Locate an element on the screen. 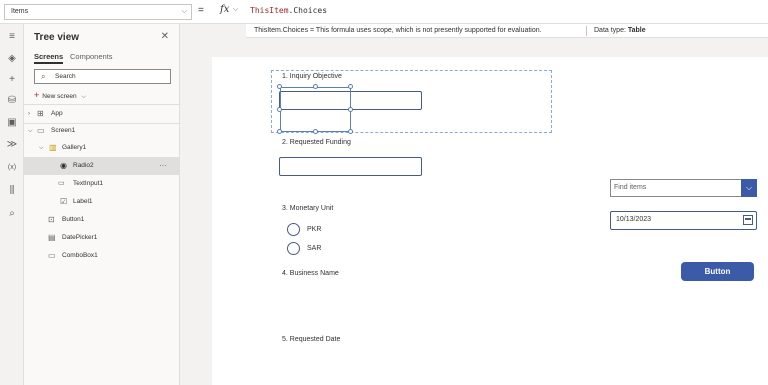 This screenshot has width=768, height=385. tree-item-app: › ⊞ App is located at coordinates (101, 114).